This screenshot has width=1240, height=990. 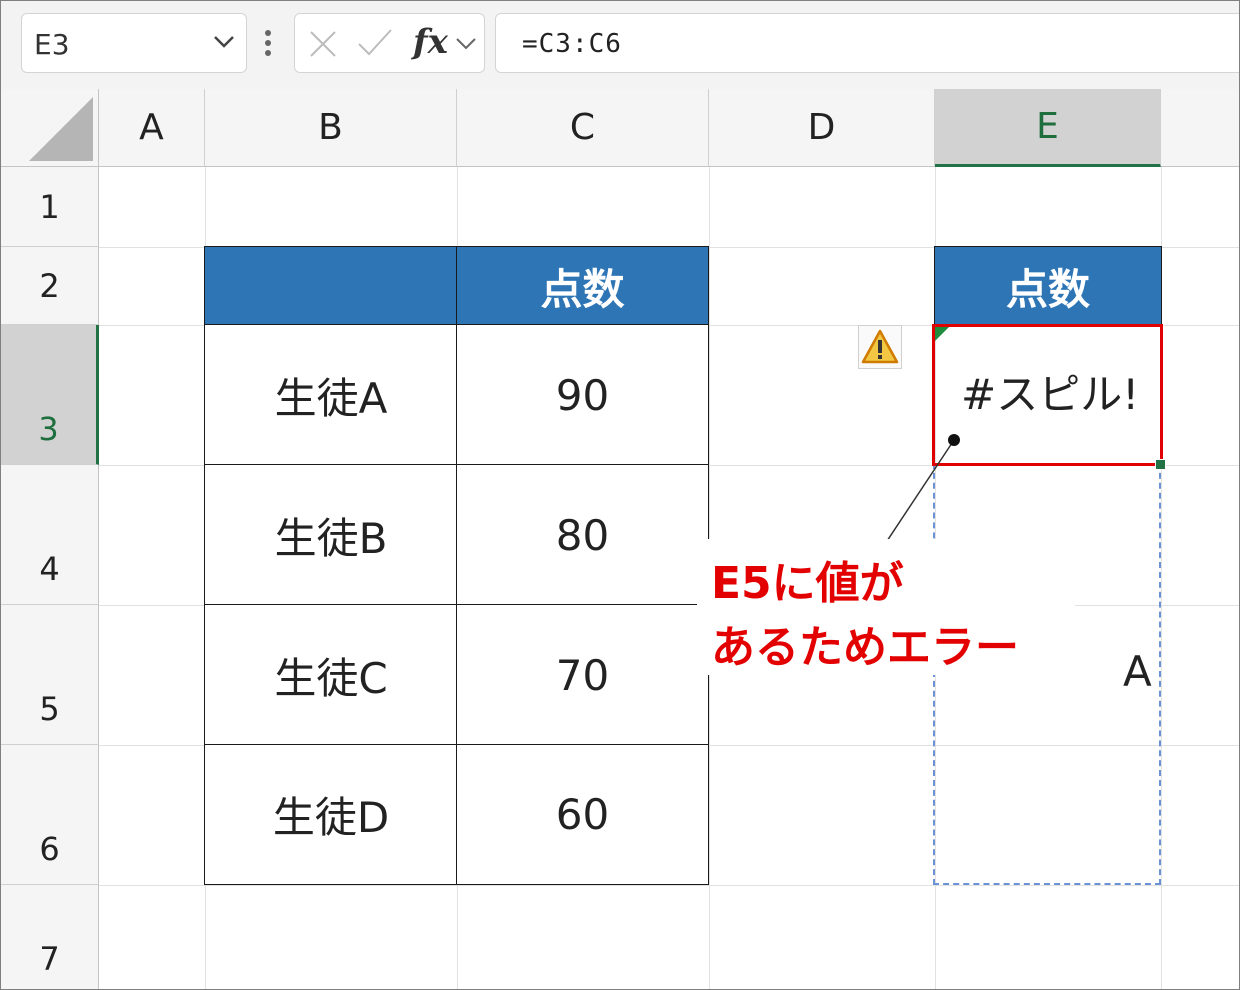 I want to click on column-header-b: B, so click(x=331, y=128).